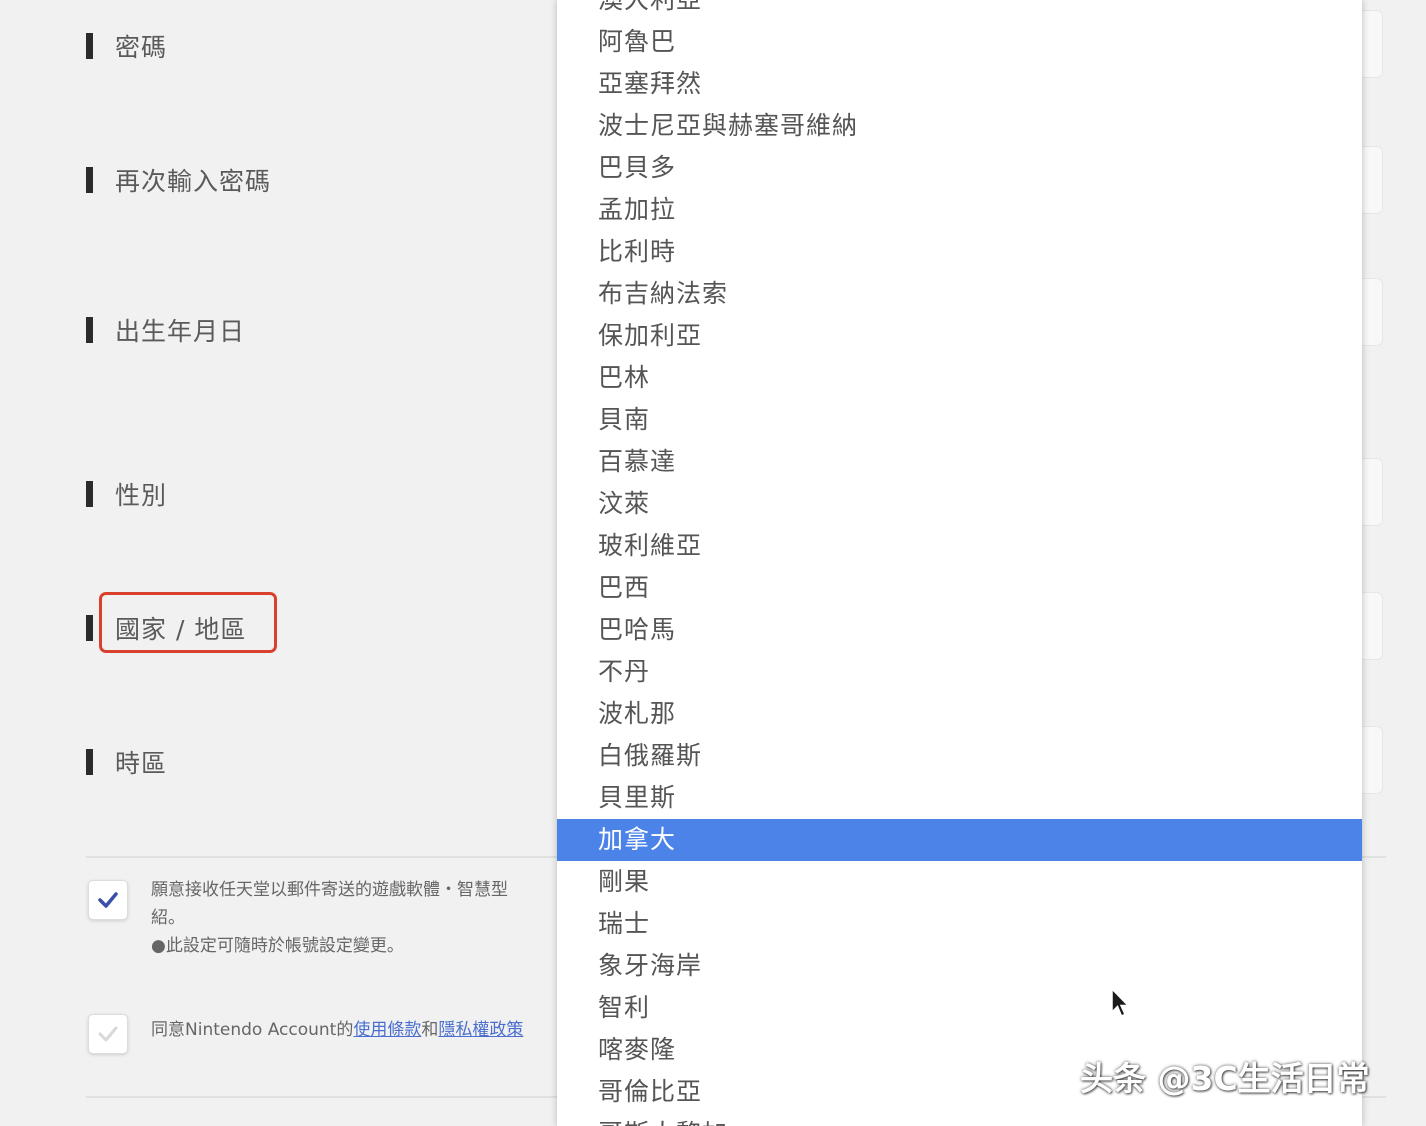 The height and width of the screenshot is (1126, 1426). What do you see at coordinates (1120, 1002) in the screenshot?
I see `mouse-cursor-icon` at bounding box center [1120, 1002].